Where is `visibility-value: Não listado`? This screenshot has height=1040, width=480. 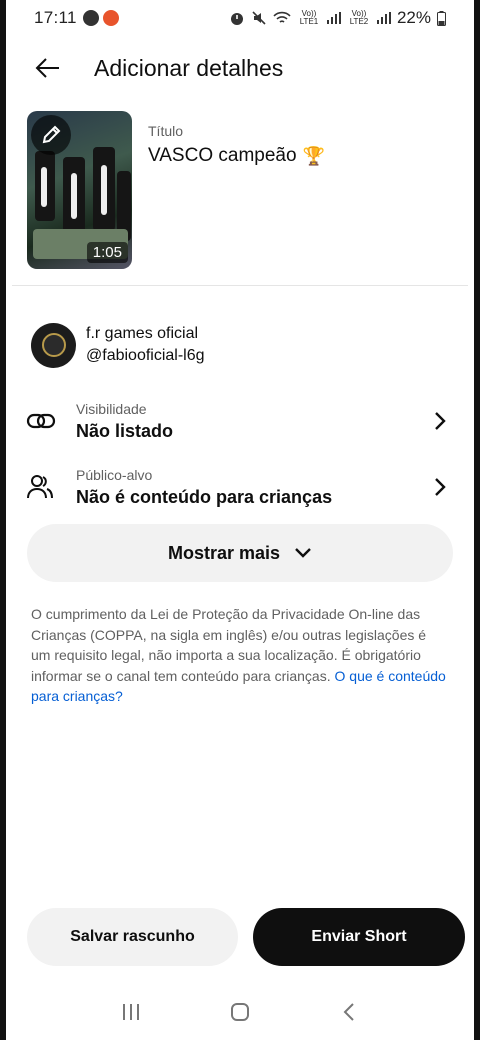
visibility-value: Não listado is located at coordinates (125, 430).